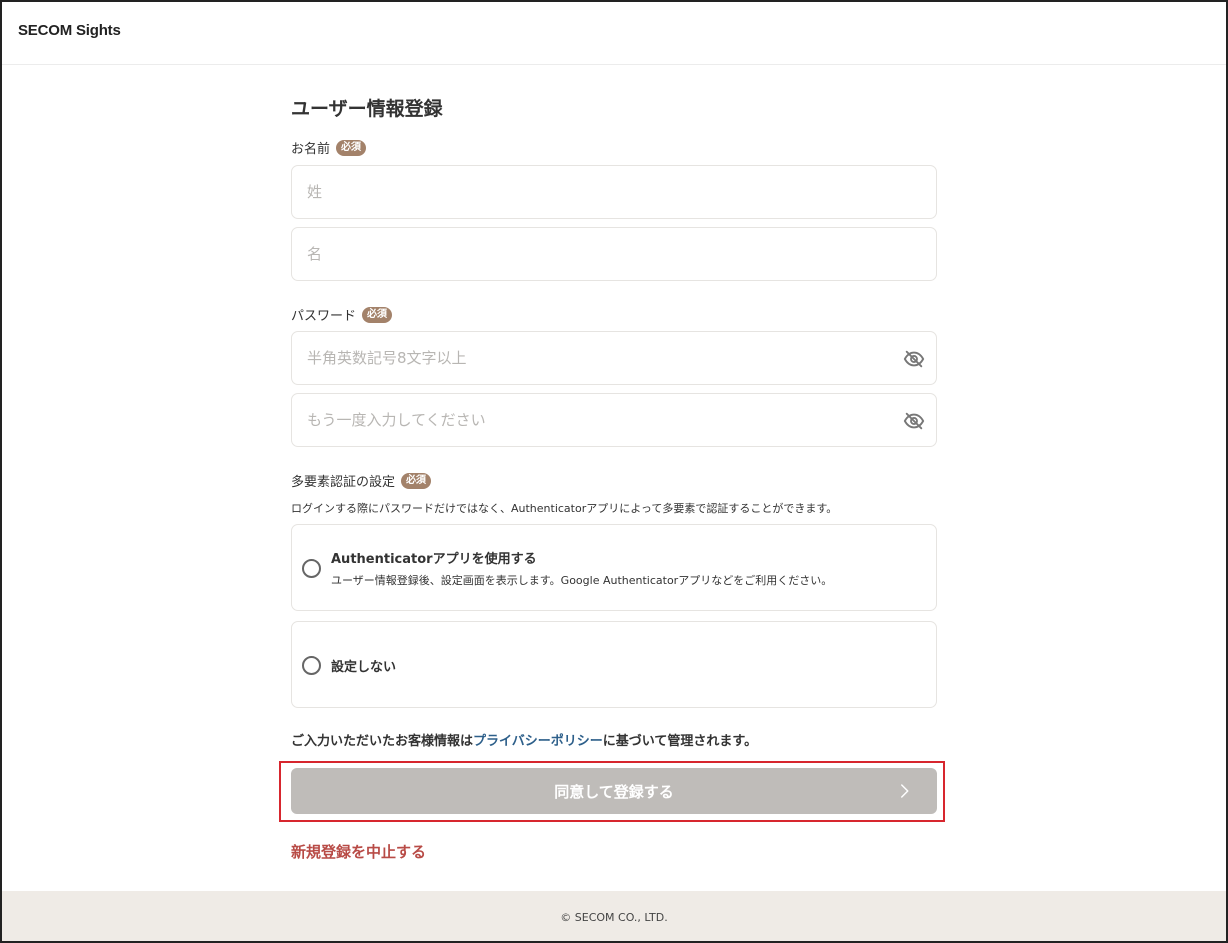 The width and height of the screenshot is (1228, 943). What do you see at coordinates (358, 851) in the screenshot?
I see `cancel-registration-link: 新規登録を中止する` at bounding box center [358, 851].